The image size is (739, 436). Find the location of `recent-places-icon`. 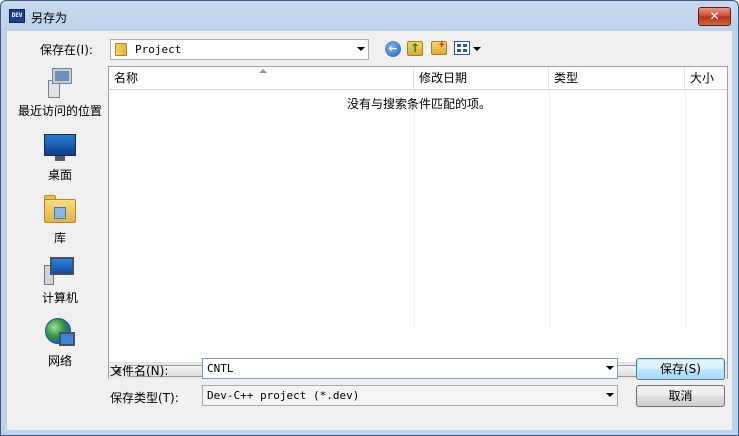

recent-places-icon is located at coordinates (60, 83).